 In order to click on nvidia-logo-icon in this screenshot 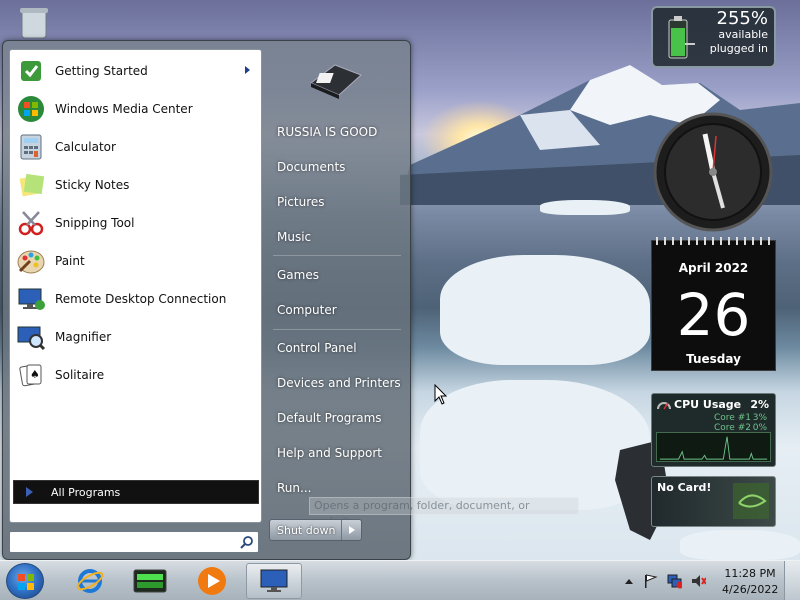, I will do `click(751, 501)`.